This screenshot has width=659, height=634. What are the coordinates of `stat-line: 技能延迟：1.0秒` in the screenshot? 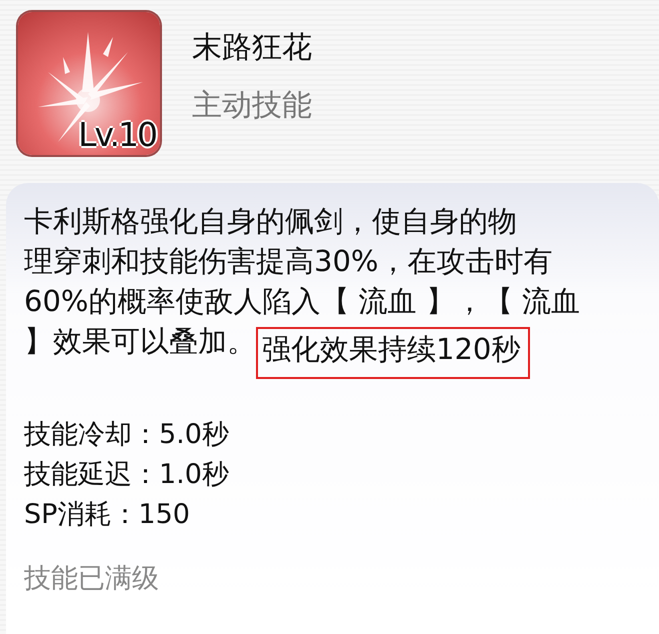 It's located at (126, 475).